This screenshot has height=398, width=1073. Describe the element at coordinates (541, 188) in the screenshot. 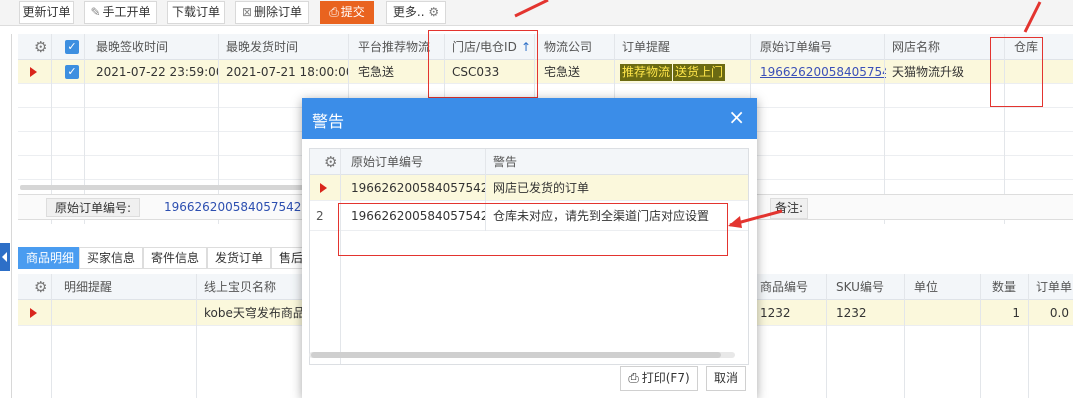

I see `warning-message: 网店已发货的订单` at that location.